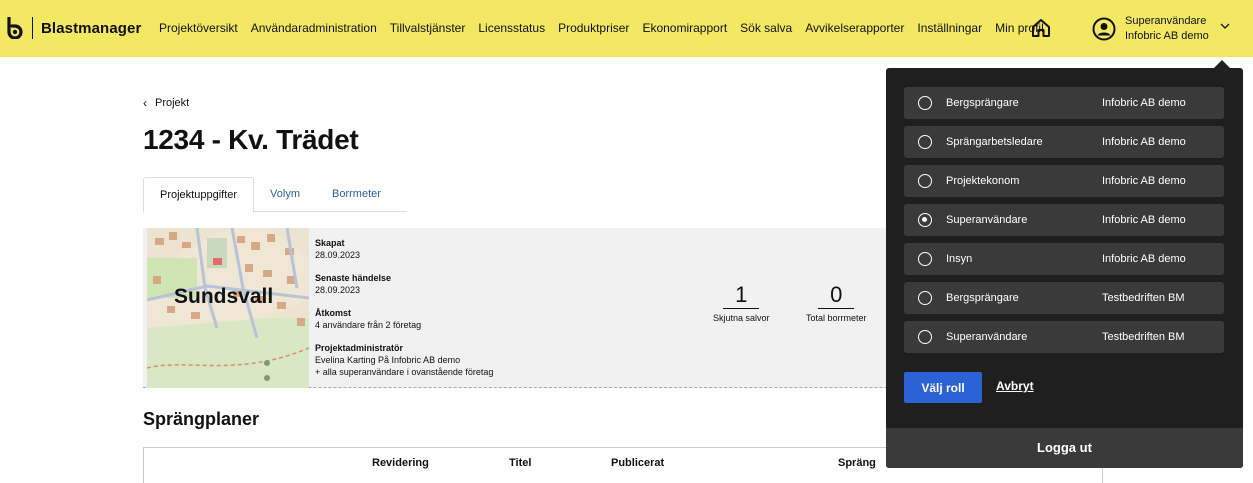 The height and width of the screenshot is (483, 1253). I want to click on select-role-button: Välj roll, so click(943, 387).